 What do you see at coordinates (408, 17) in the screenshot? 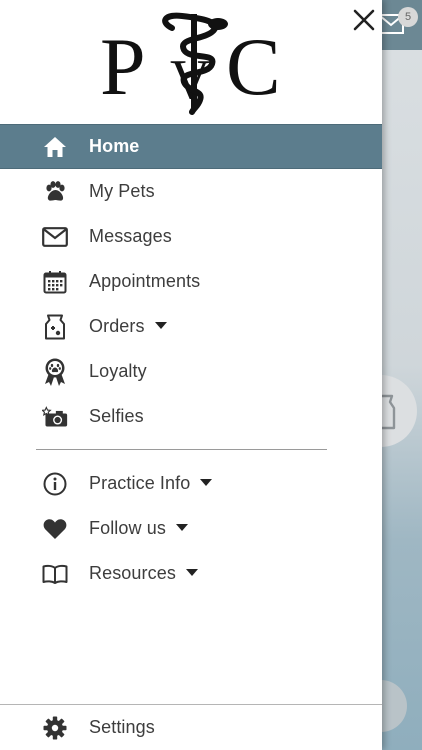
I see `message-count-badge: 5` at bounding box center [408, 17].